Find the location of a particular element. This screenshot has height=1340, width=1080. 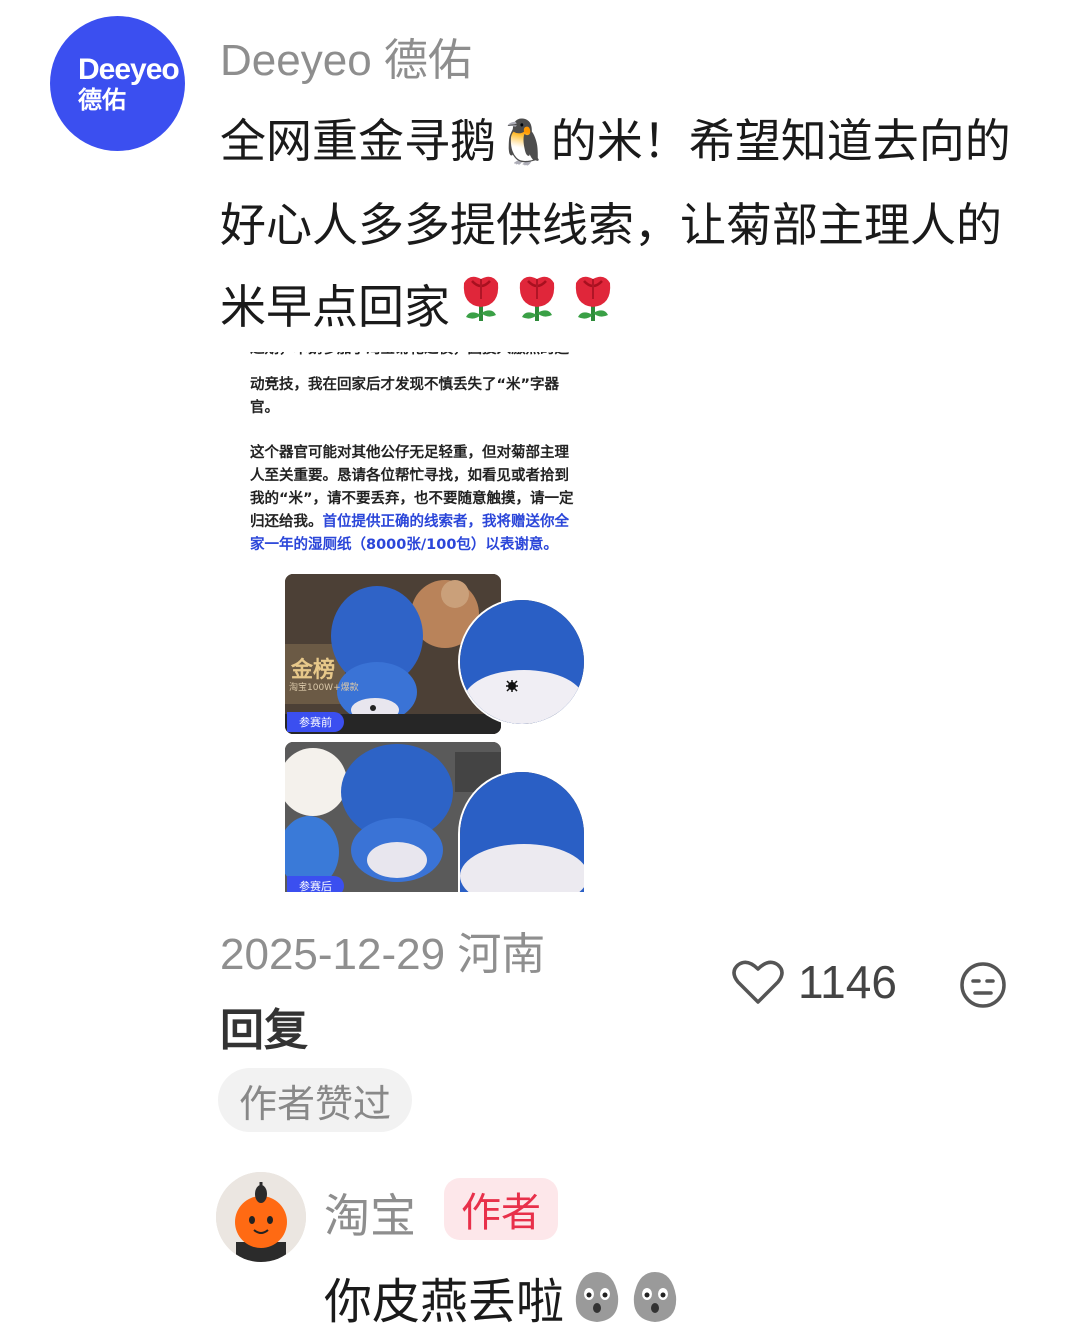

comment-location: 河南 is located at coordinates (501, 954).